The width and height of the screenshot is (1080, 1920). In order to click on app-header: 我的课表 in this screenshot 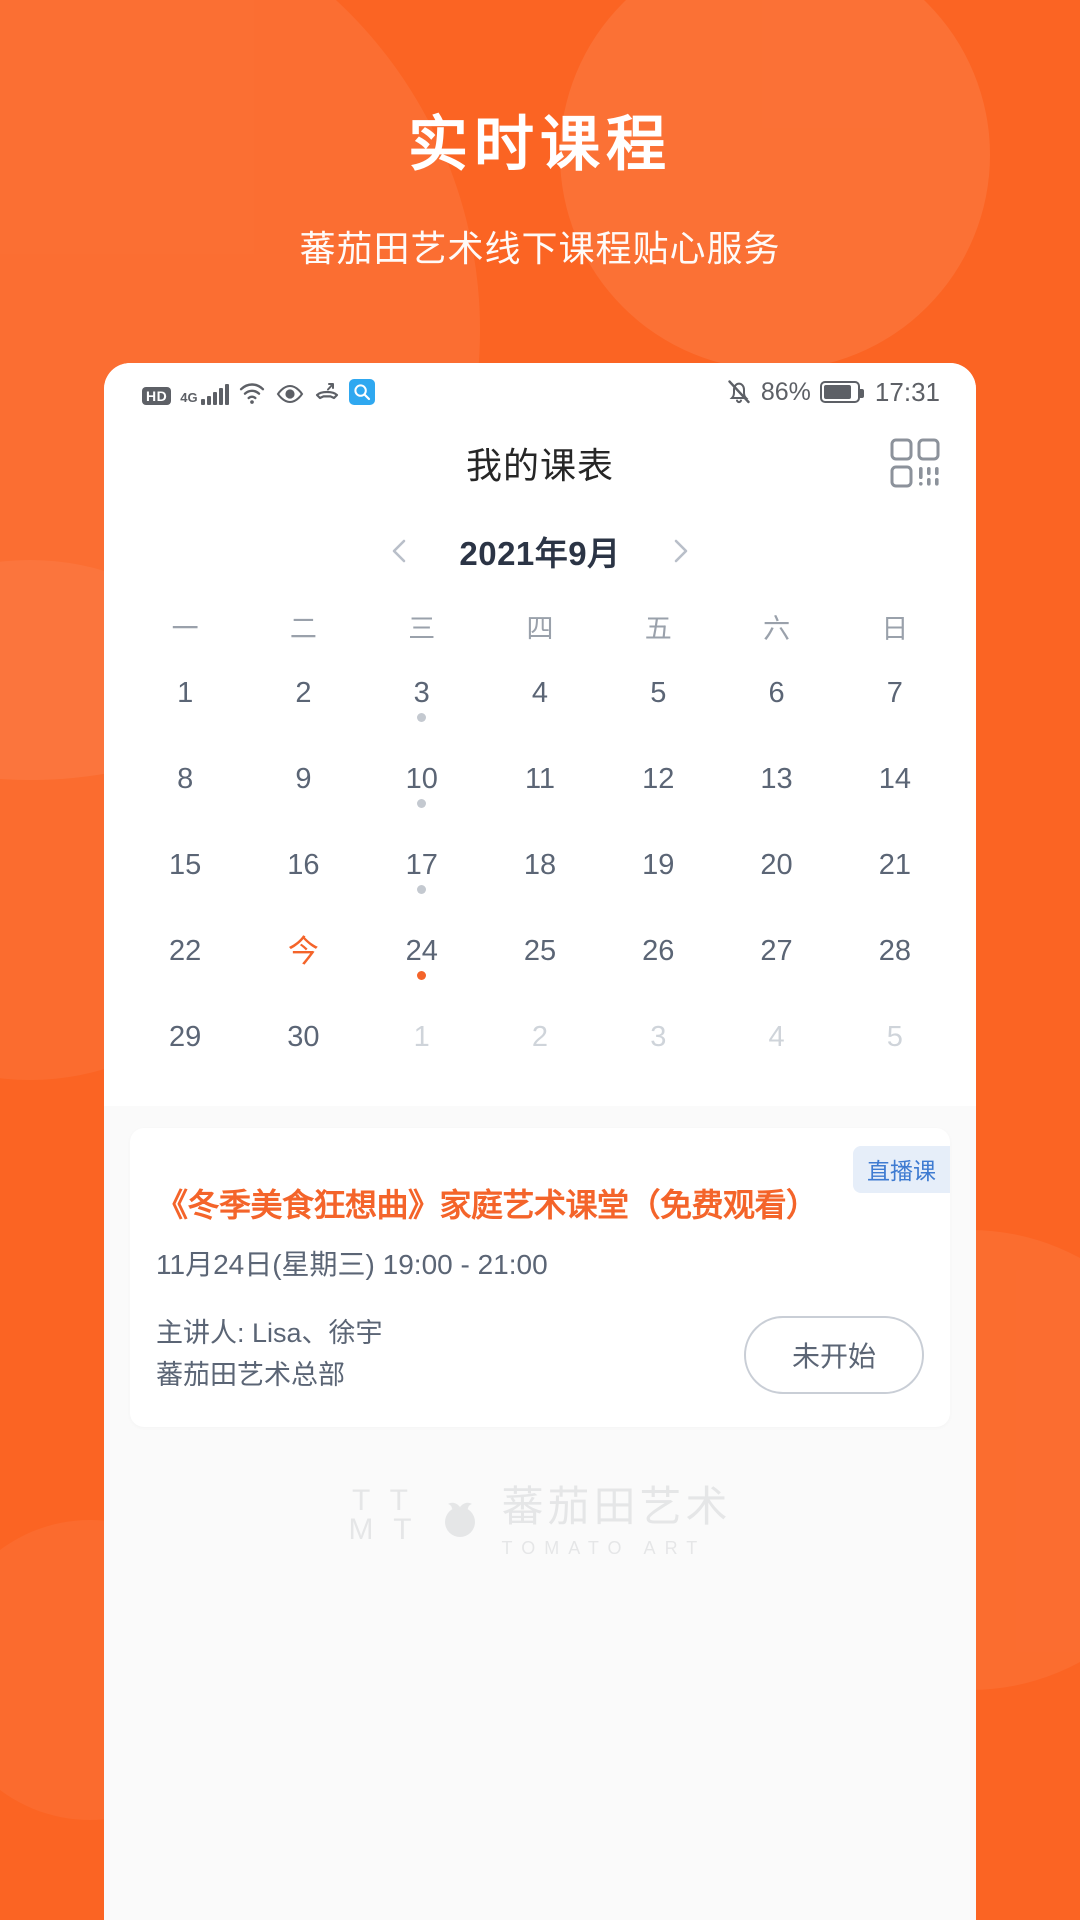, I will do `click(540, 463)`.